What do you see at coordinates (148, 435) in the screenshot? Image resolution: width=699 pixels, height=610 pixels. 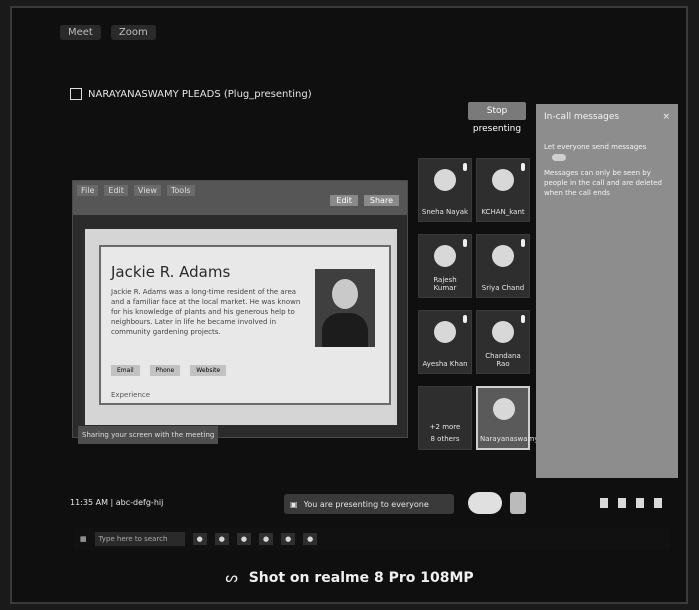 I see `sharing-notice: Sharing your screen with the meeting` at bounding box center [148, 435].